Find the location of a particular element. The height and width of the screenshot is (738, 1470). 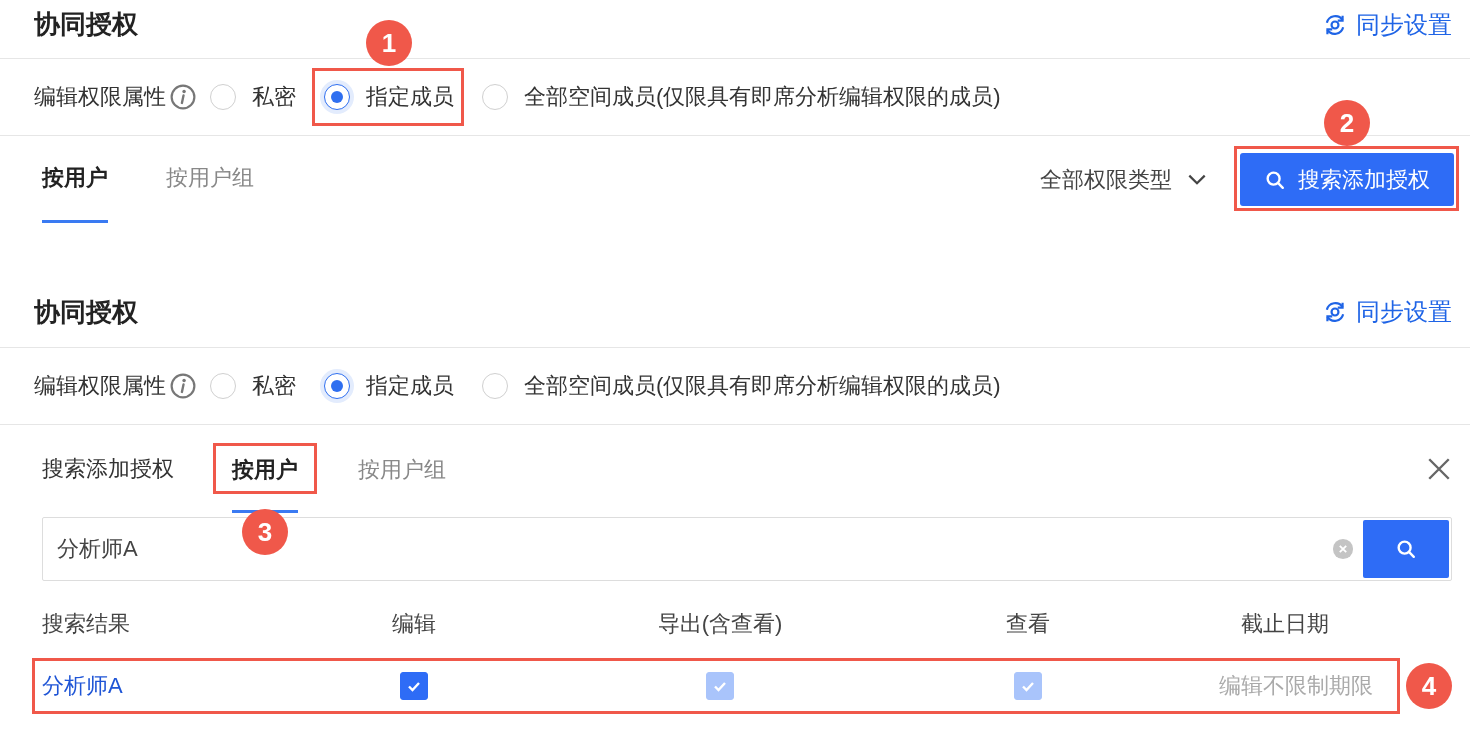

column-header: 截止日期 is located at coordinates (1285, 624).